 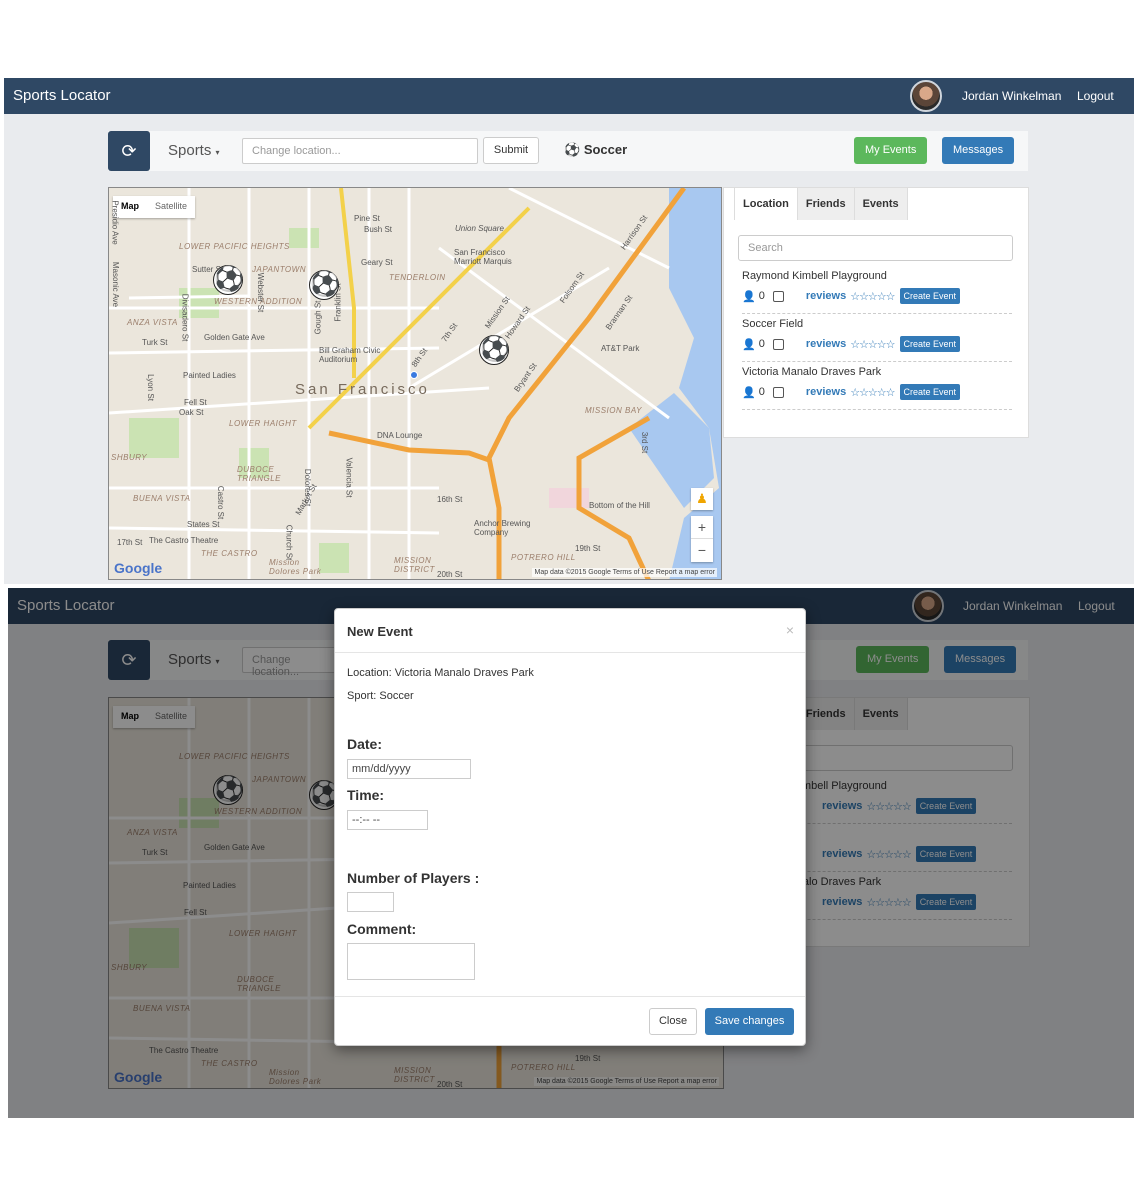 What do you see at coordinates (620, 348) in the screenshot?
I see `map-label: AT&T Park` at bounding box center [620, 348].